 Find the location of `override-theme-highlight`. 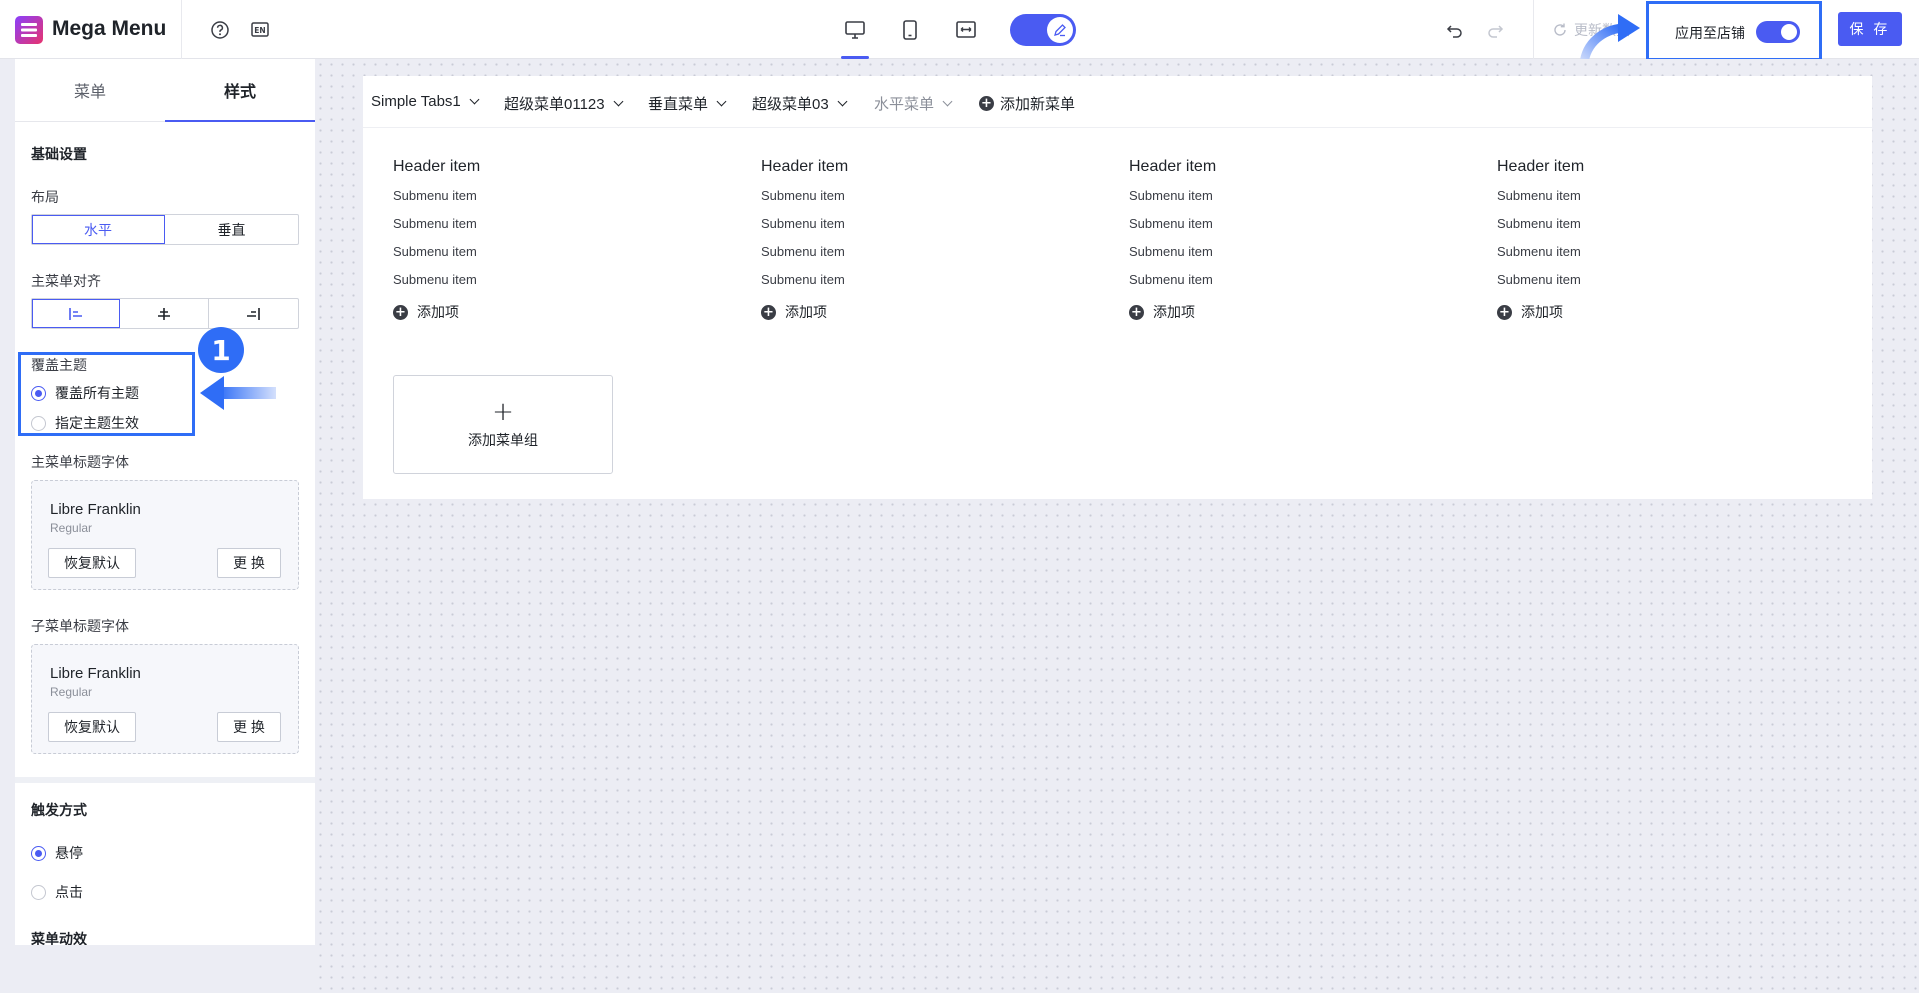

override-theme-highlight is located at coordinates (106, 394).